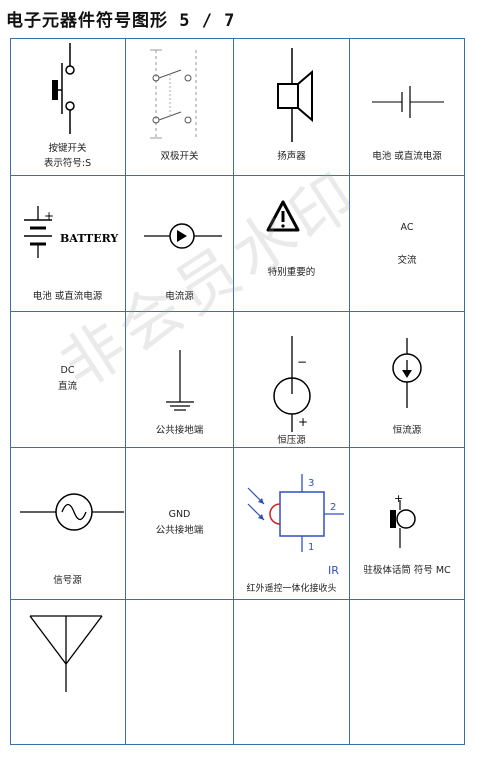 The image size is (478, 760). Describe the element at coordinates (180, 380) in the screenshot. I see `cell-ground: 公共接地端` at that location.